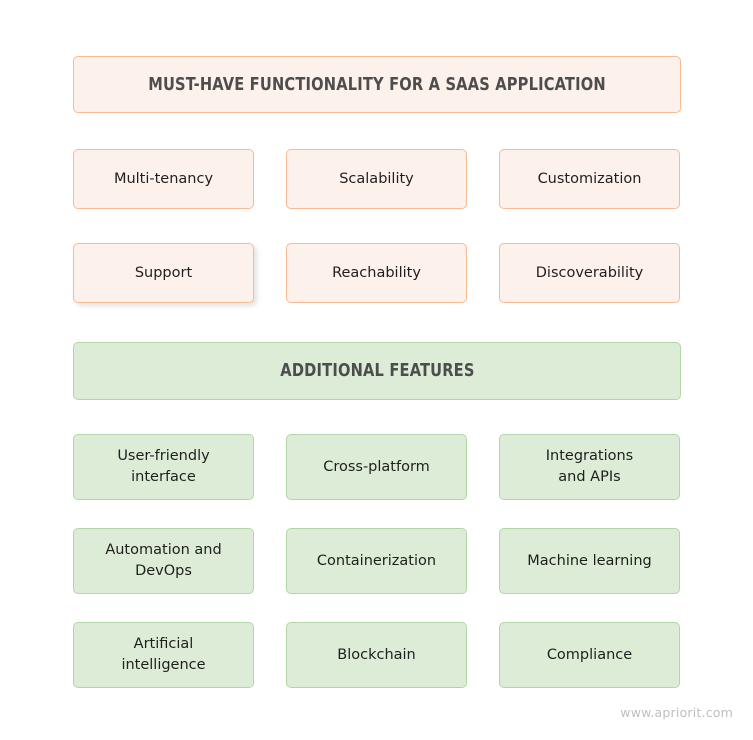 This screenshot has width=753, height=740. I want to click on card-label: Discoverability, so click(589, 272).